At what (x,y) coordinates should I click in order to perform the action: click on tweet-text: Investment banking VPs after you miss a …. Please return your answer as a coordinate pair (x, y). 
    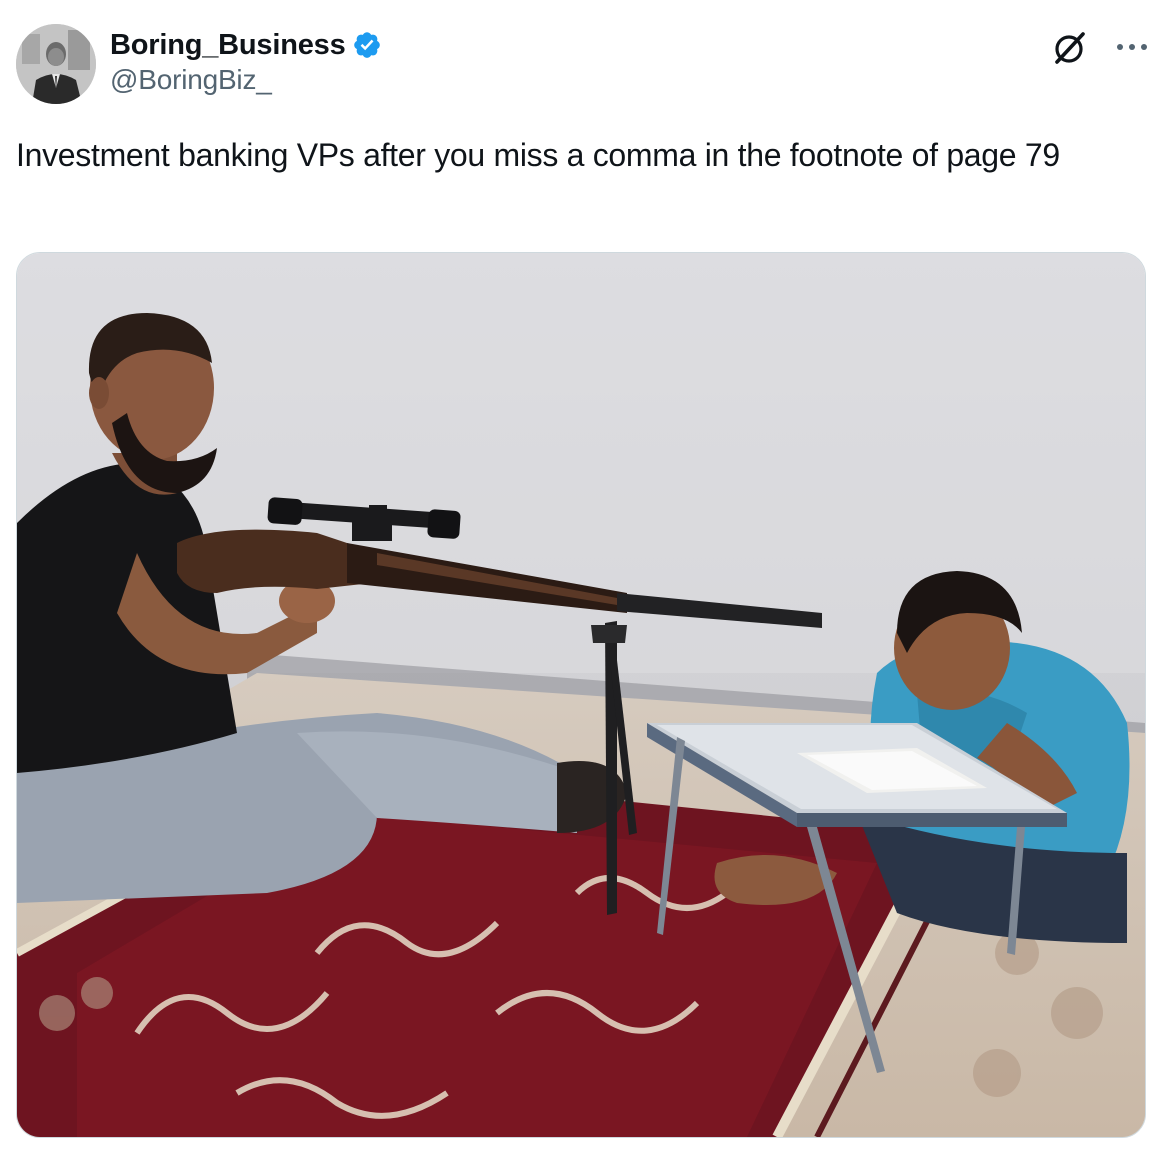
    Looking at the image, I should click on (538, 155).